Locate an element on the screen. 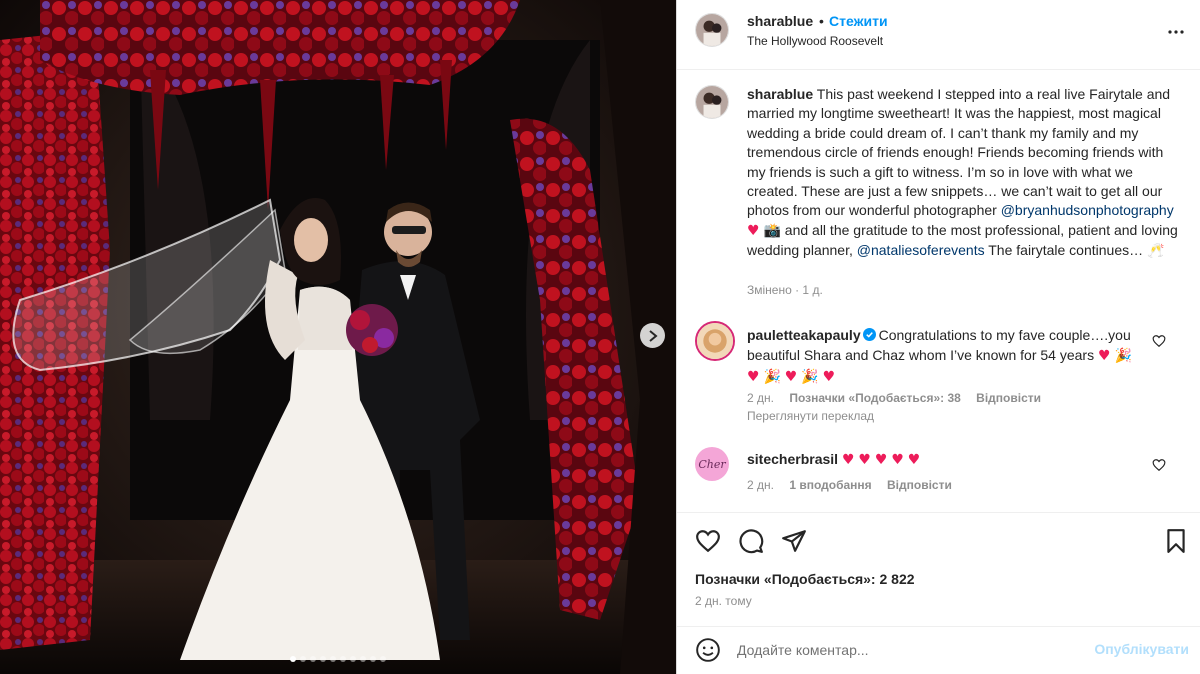 The image size is (1200, 674). avatar-logo-text: Cher is located at coordinates (712, 464).